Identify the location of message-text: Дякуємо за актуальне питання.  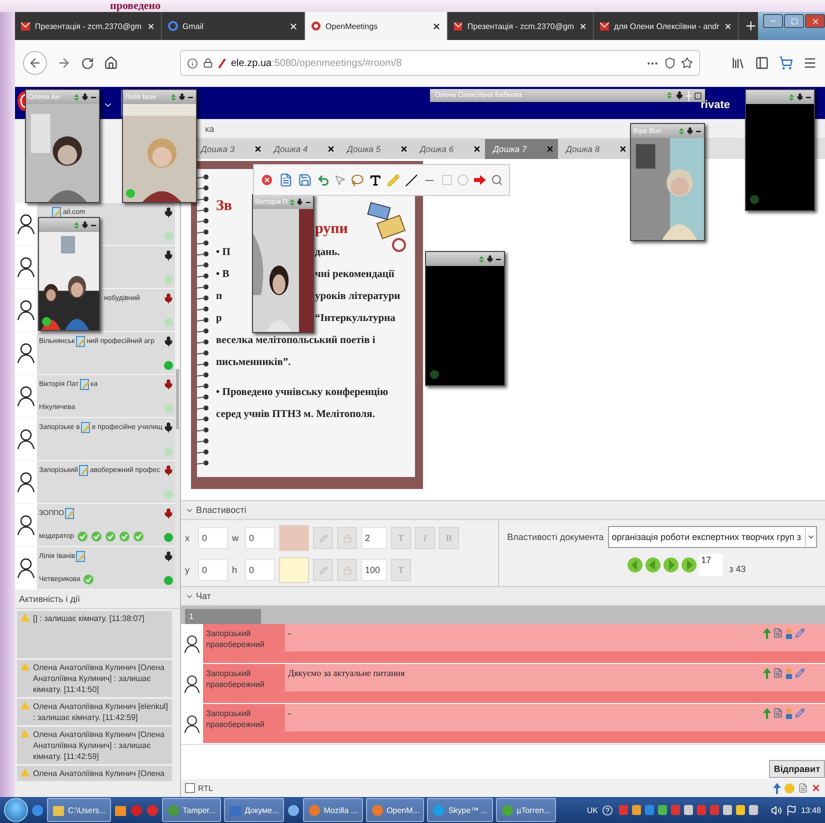
(524, 683).